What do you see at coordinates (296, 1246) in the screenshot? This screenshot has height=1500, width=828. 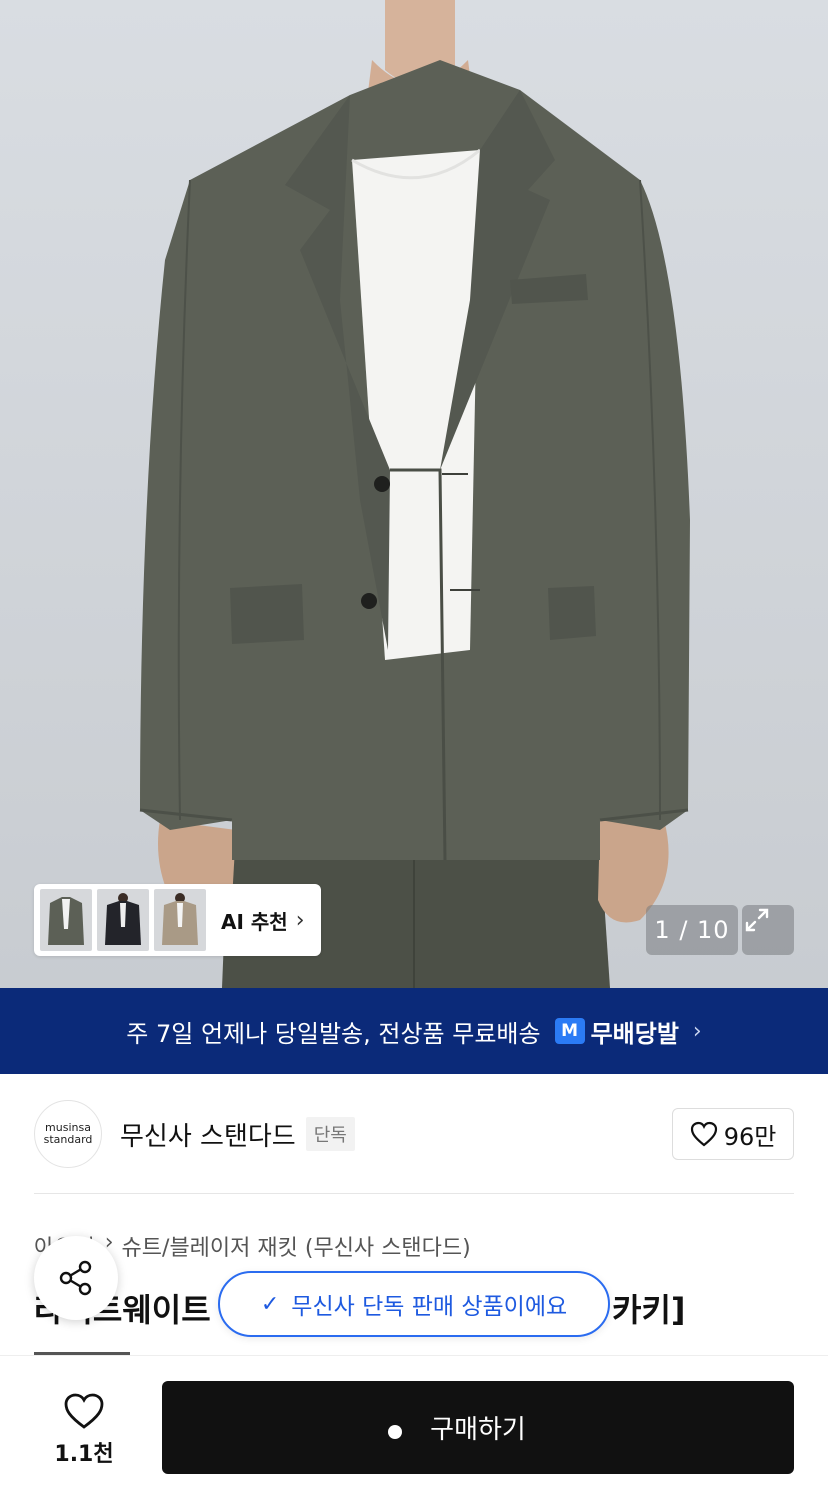 I see `breadcrumb-category: 슈트/블레이저 재킷 (무신사 스탠다드)` at bounding box center [296, 1246].